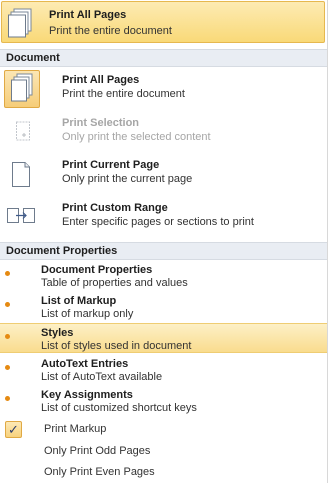 This screenshot has height=483, width=328. What do you see at coordinates (75, 429) in the screenshot?
I see `option-label: Print Markup` at bounding box center [75, 429].